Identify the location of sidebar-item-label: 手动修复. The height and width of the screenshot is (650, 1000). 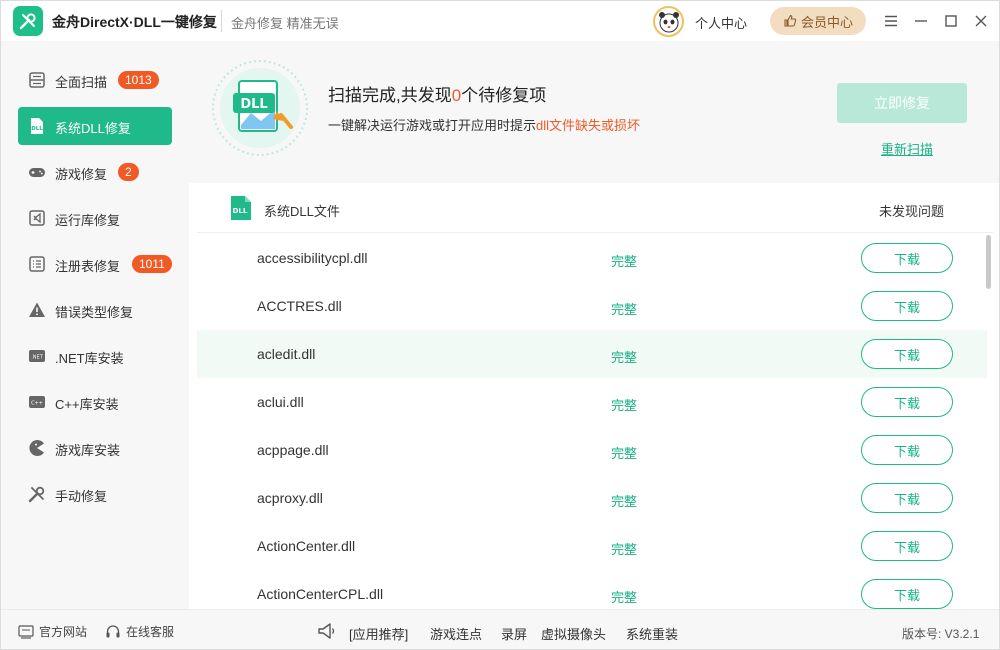
(81, 496).